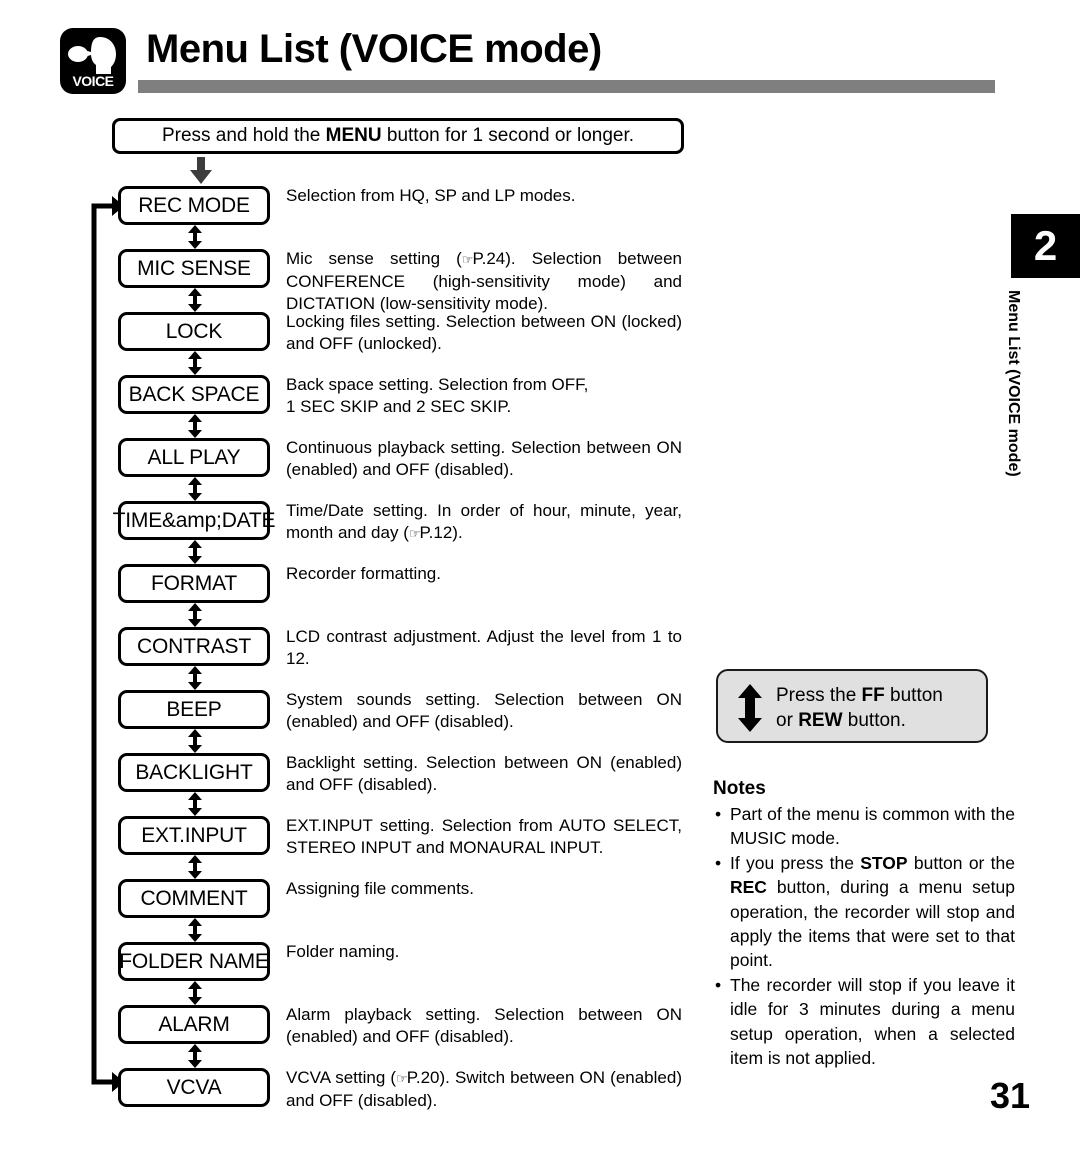 The height and width of the screenshot is (1156, 1080). I want to click on menu-flow-row: FOLDER NAME Folder naming., so click(398, 973).